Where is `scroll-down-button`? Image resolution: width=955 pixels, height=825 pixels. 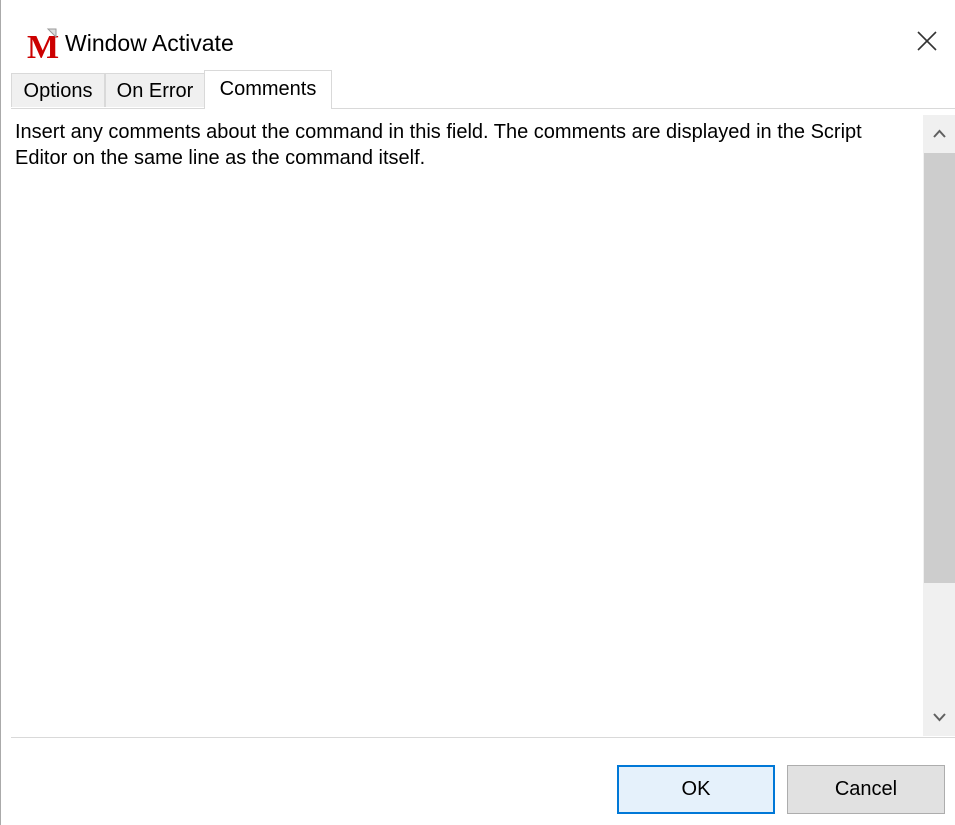 scroll-down-button is located at coordinates (939, 718).